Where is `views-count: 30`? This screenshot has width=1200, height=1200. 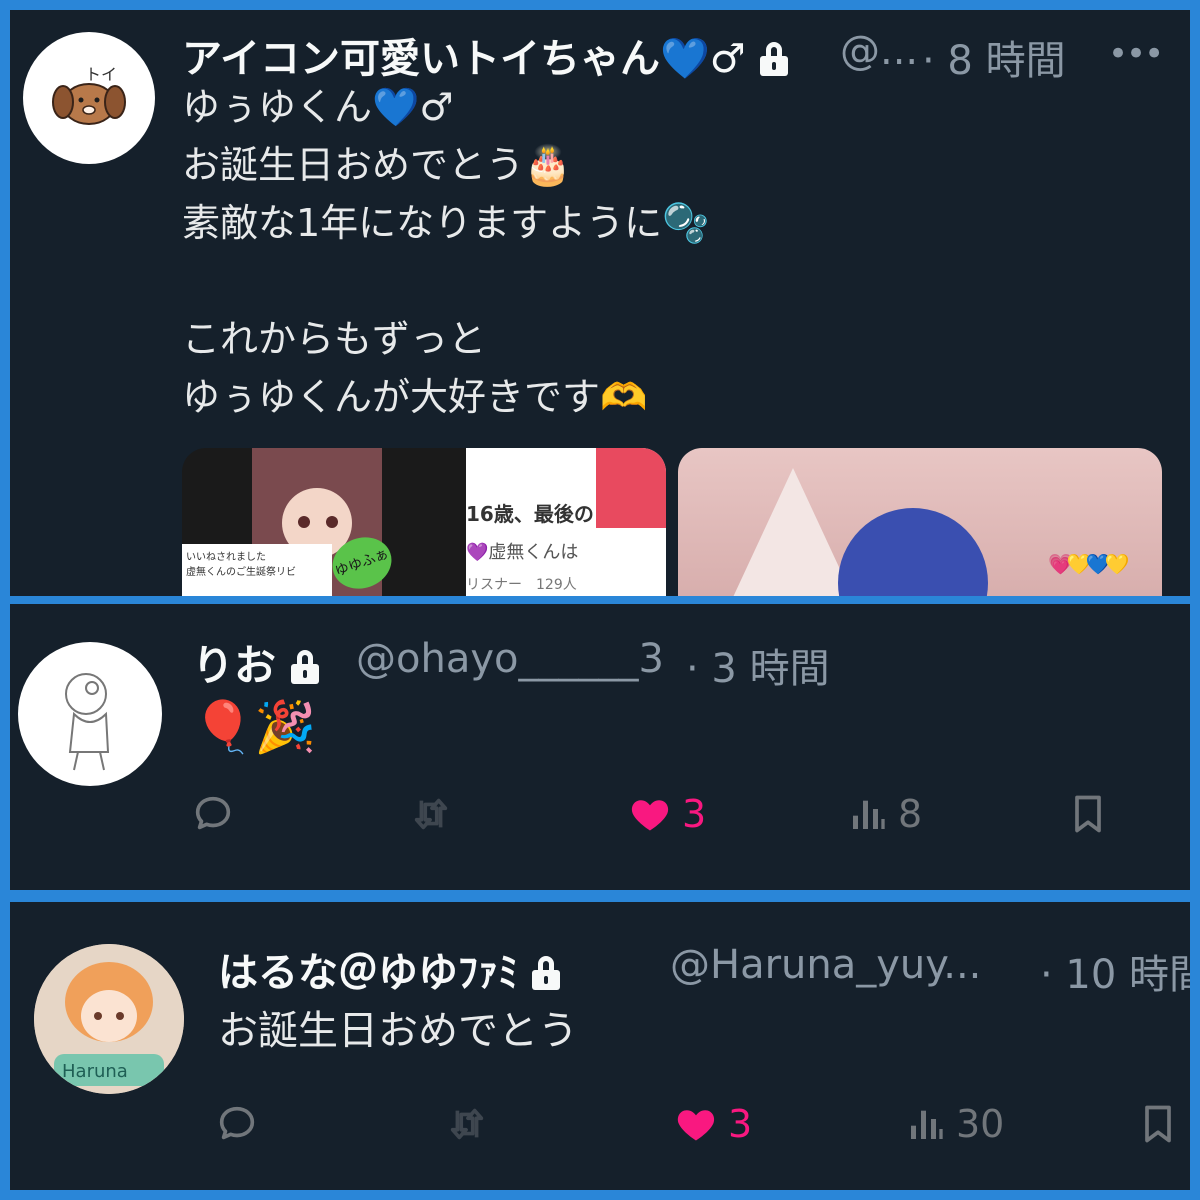
views-count: 30 is located at coordinates (980, 1124).